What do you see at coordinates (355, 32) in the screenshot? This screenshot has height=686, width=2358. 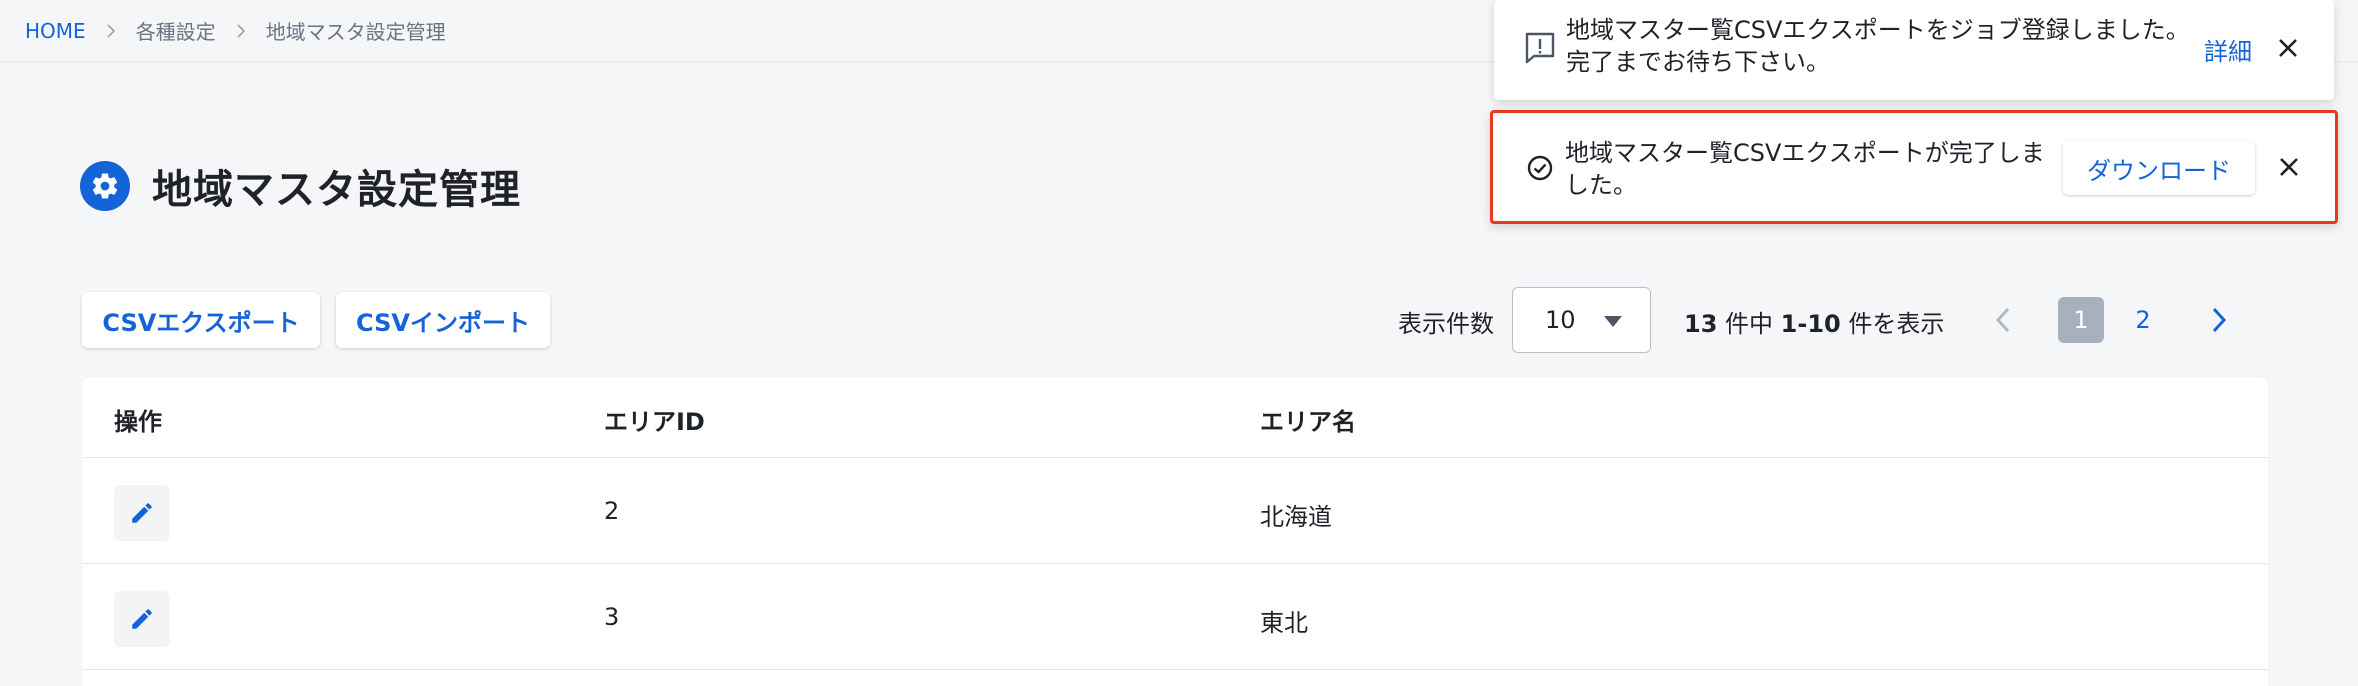 I see `breadcrumb-current: 地域マスタ設定管理` at bounding box center [355, 32].